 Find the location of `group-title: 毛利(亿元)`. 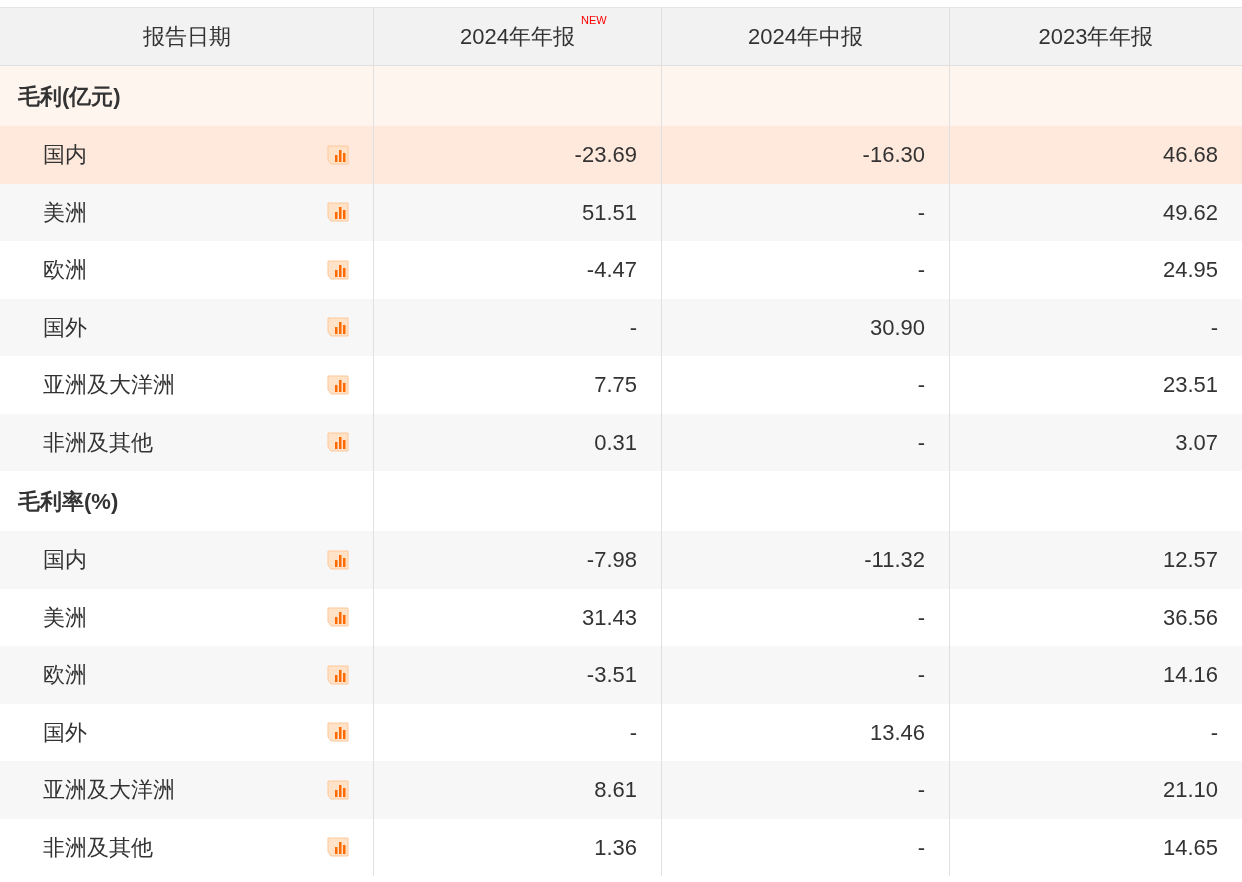

group-title: 毛利(亿元) is located at coordinates (69, 96).